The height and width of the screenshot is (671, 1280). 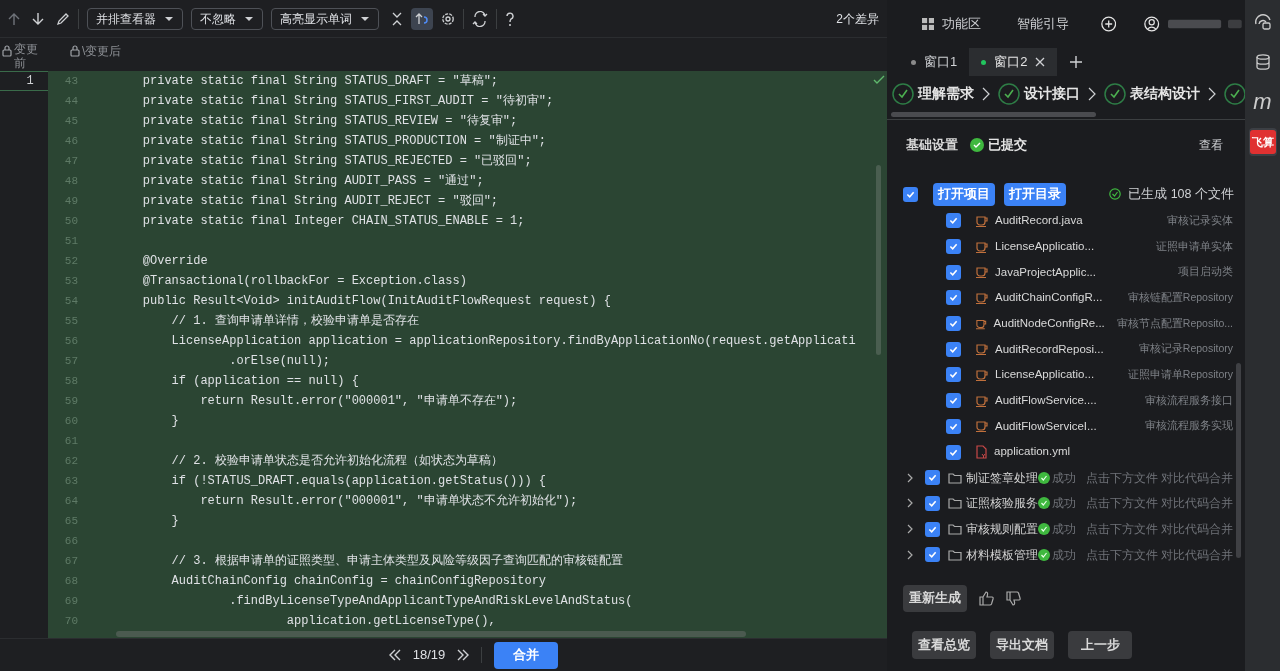 I want to click on guide-link: 智能引导, so click(x=1043, y=24).